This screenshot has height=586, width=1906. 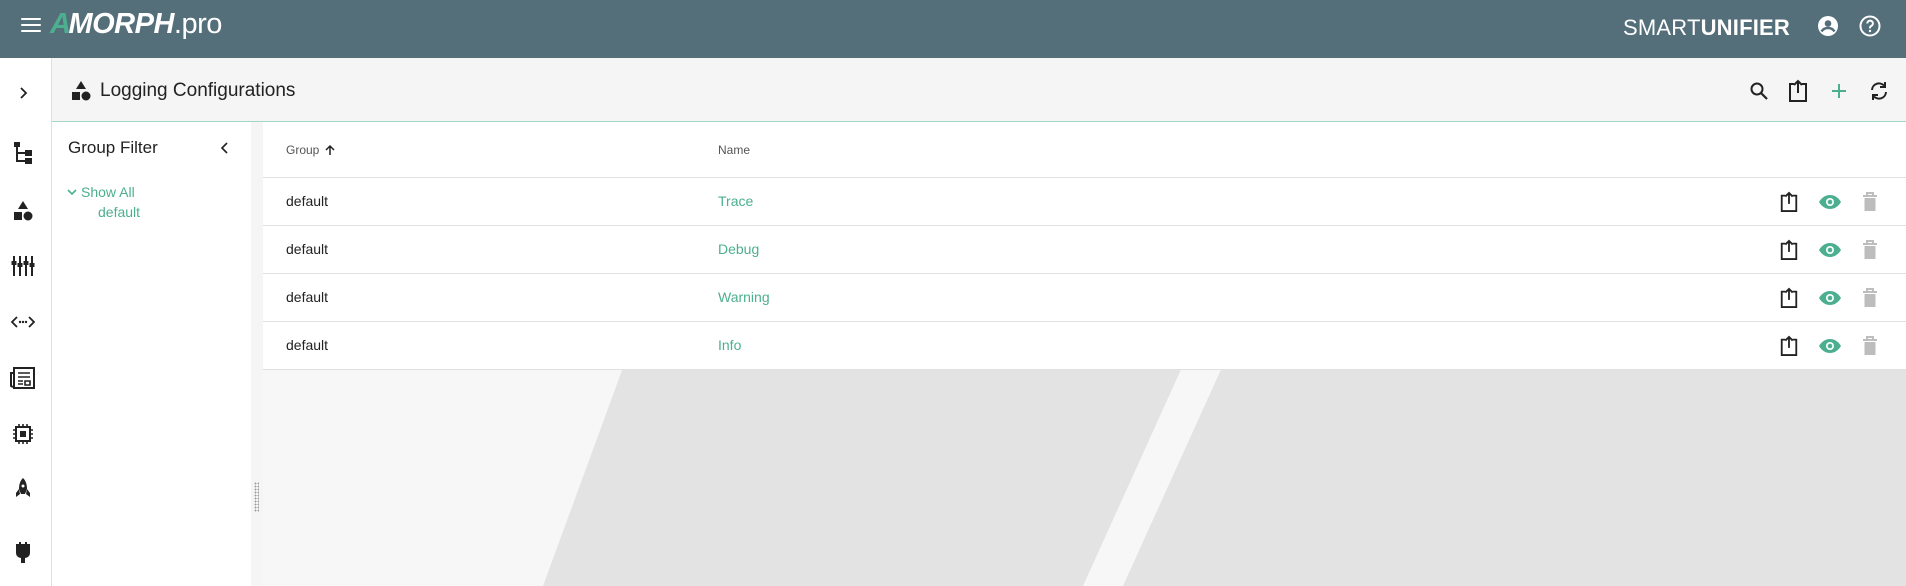 I want to click on cell-name-link: Info, so click(x=729, y=345).